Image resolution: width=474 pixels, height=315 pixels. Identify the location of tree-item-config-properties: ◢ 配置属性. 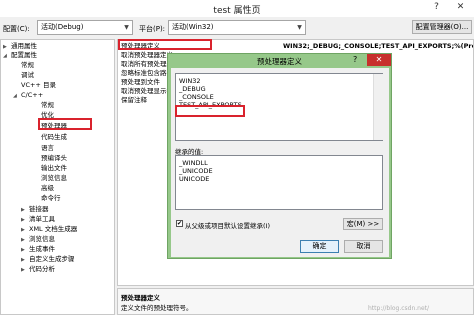
(20, 55).